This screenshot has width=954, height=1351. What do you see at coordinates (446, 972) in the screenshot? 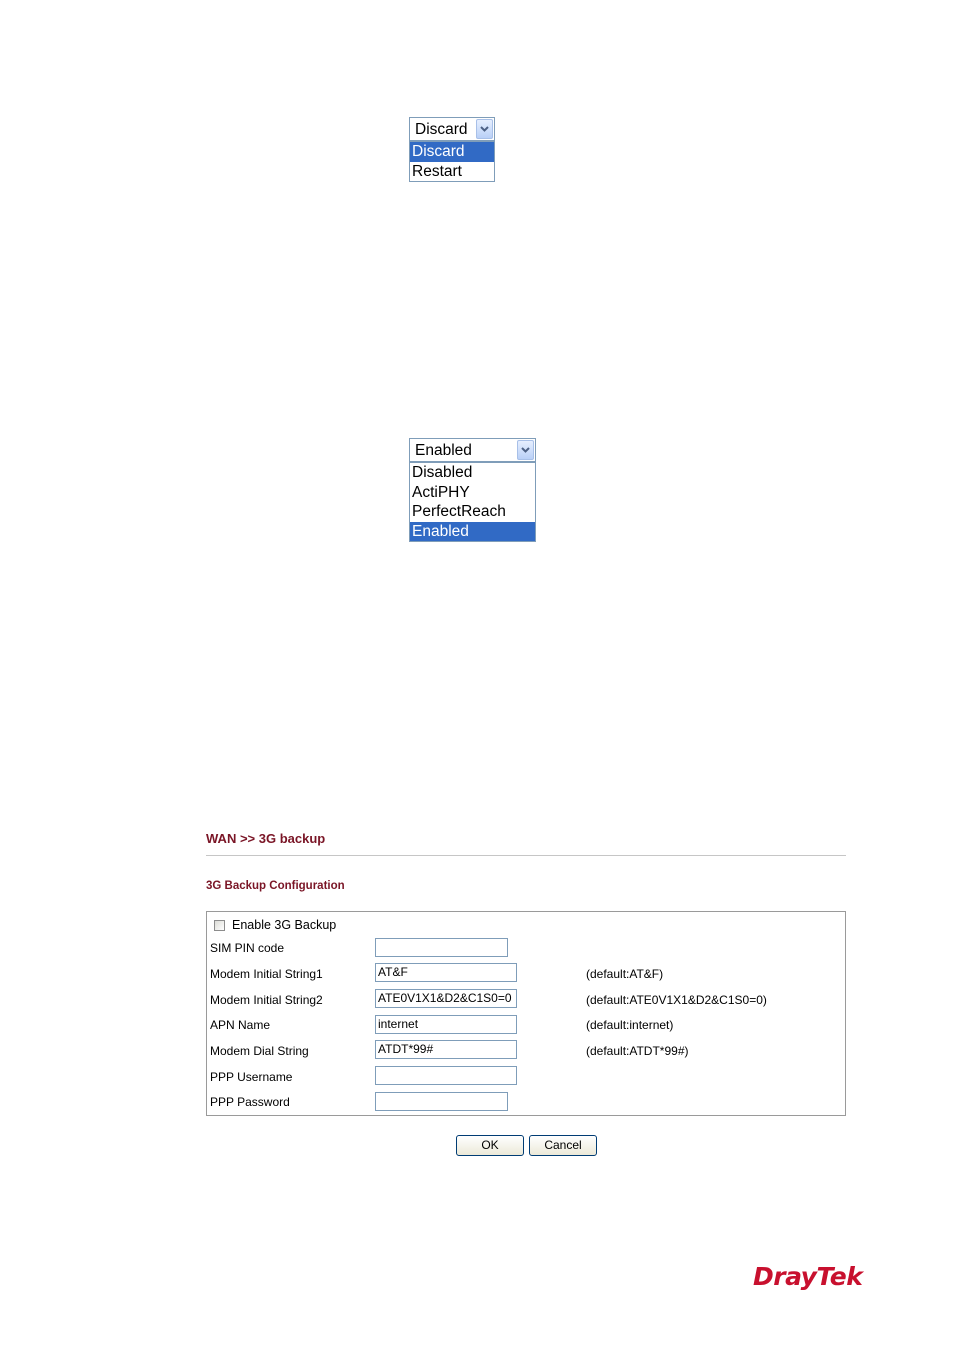
I see `modem-init-string1-input: AT&F` at bounding box center [446, 972].